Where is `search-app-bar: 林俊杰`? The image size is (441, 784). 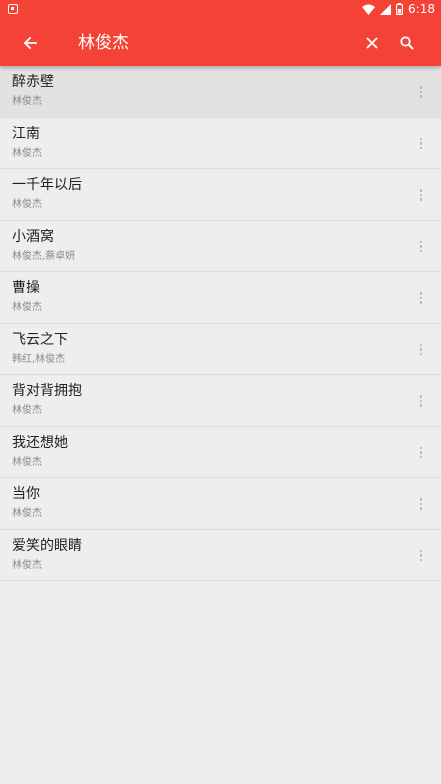
search-app-bar: 林俊杰 is located at coordinates (220, 43).